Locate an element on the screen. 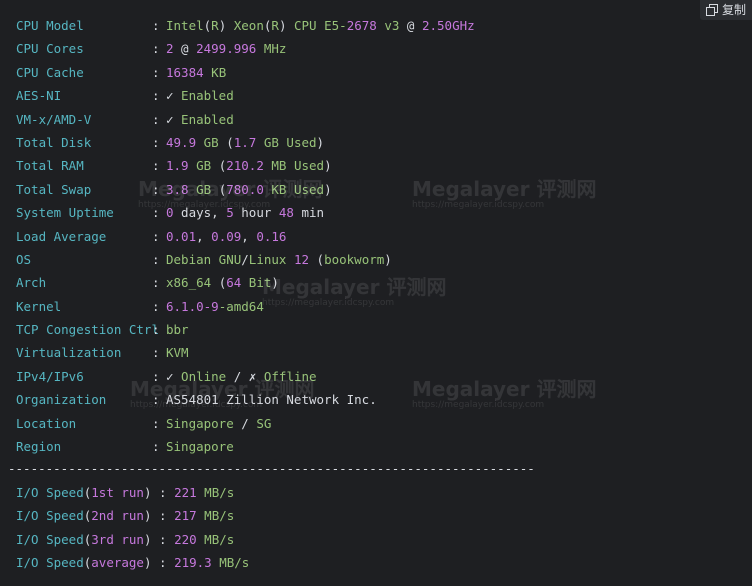 This screenshot has width=752, height=586. info-value: AS54801 Zillion Network Inc. is located at coordinates (271, 399).